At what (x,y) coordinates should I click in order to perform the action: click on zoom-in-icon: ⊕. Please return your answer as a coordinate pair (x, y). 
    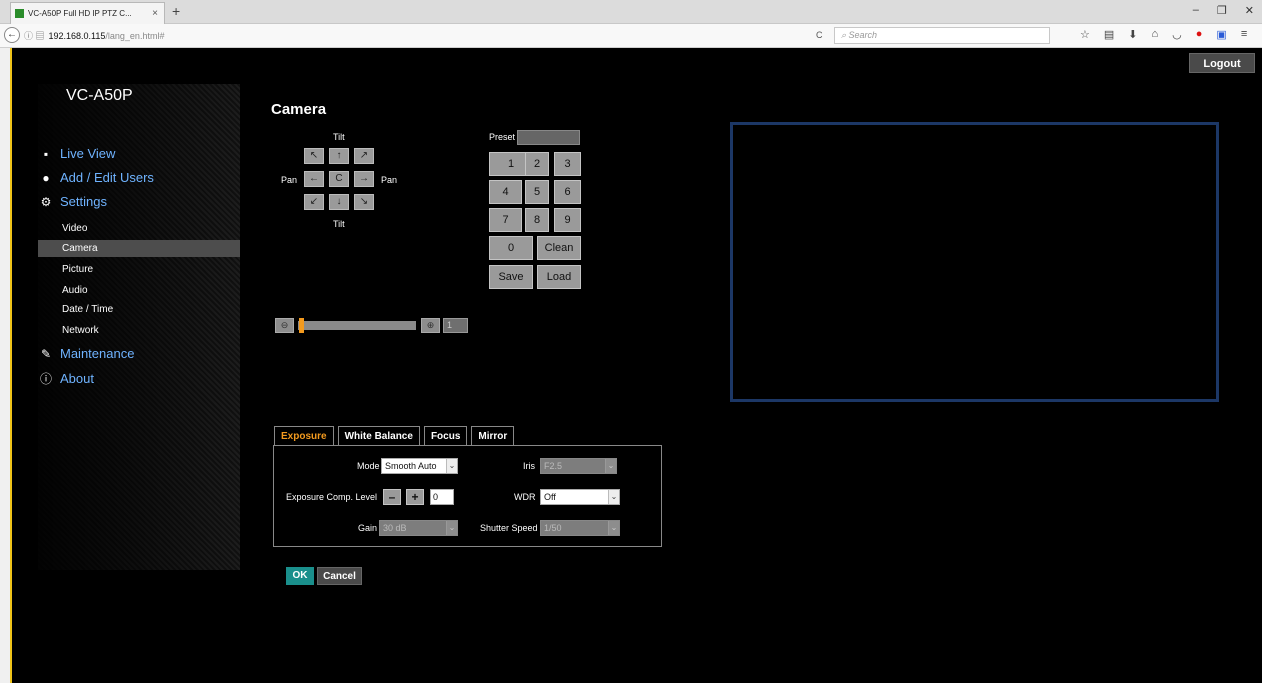
    Looking at the image, I should click on (430, 325).